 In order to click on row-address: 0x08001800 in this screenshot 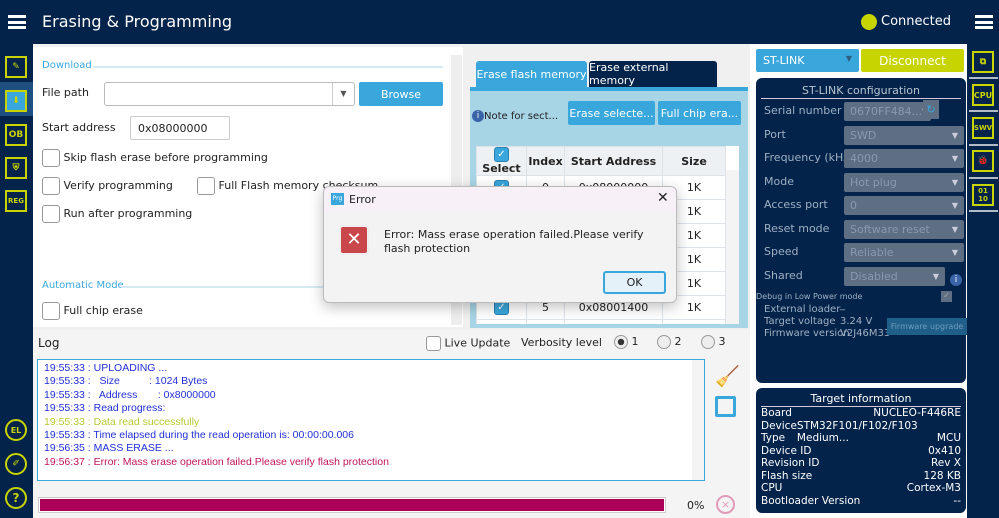, I will do `click(613, 321)`.